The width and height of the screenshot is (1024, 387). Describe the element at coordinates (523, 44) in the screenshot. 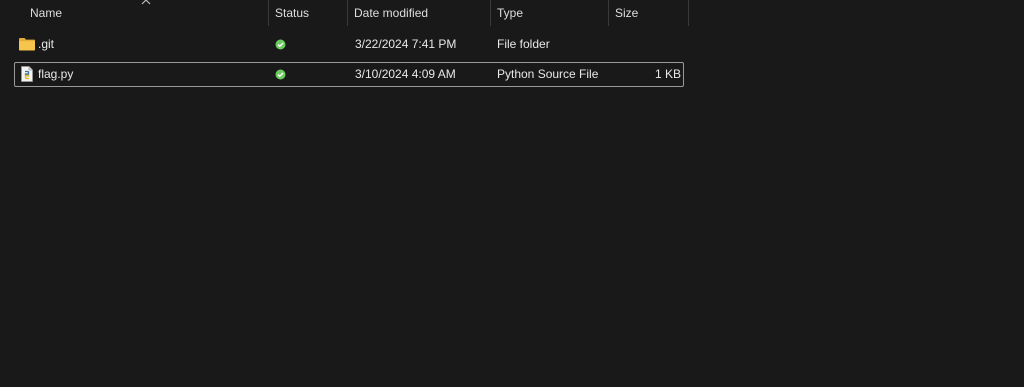

I see `file-type: File folder` at that location.